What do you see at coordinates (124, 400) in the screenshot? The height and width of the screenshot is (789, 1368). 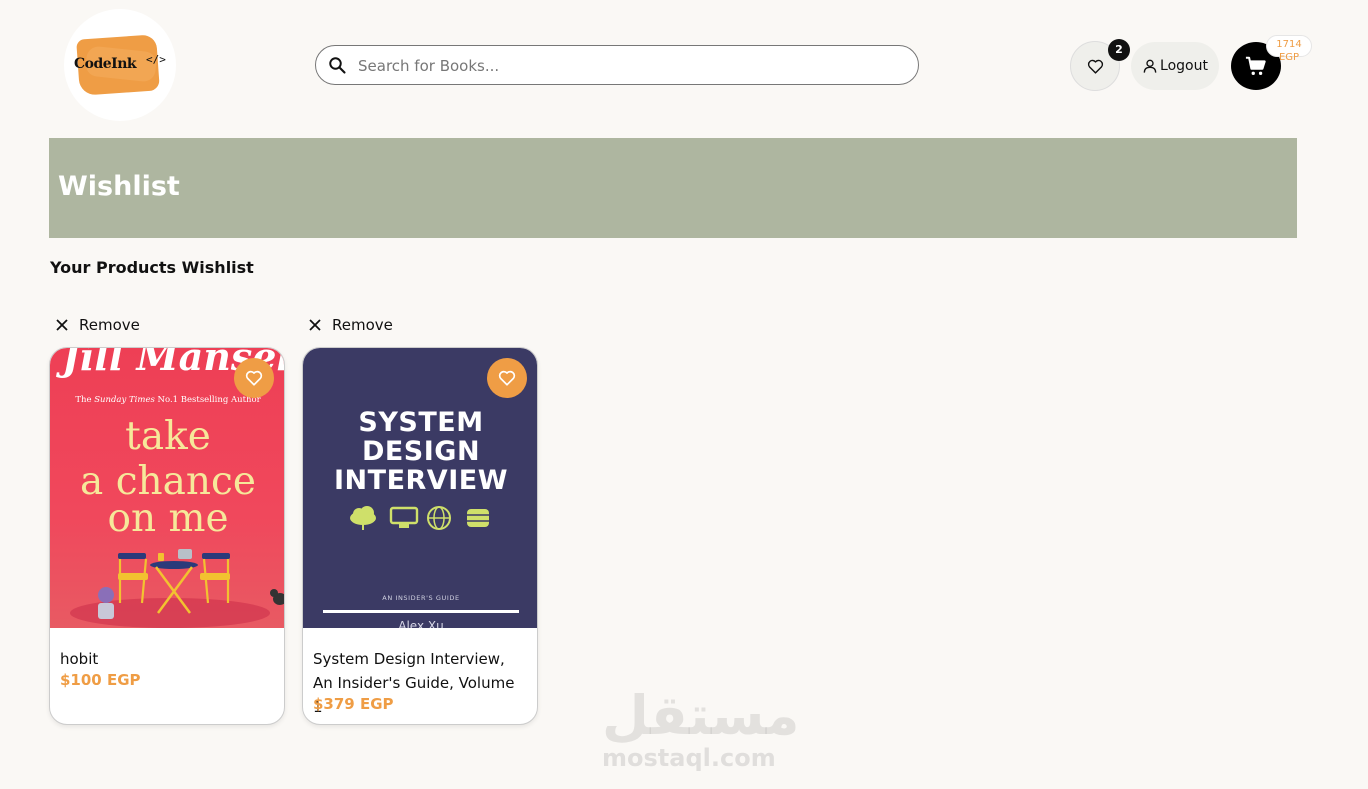 I see `cover-tagline-italic: Sunday Times` at bounding box center [124, 400].